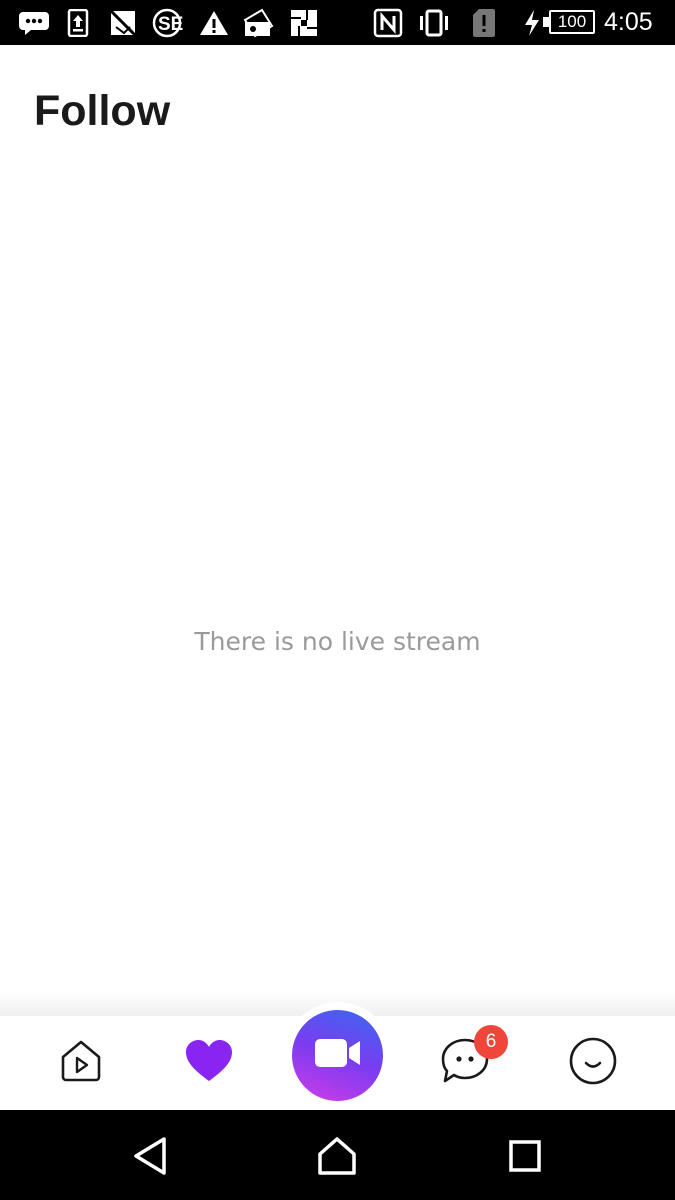 The image size is (675, 1200). I want to click on profile-tab, so click(593, 1063).